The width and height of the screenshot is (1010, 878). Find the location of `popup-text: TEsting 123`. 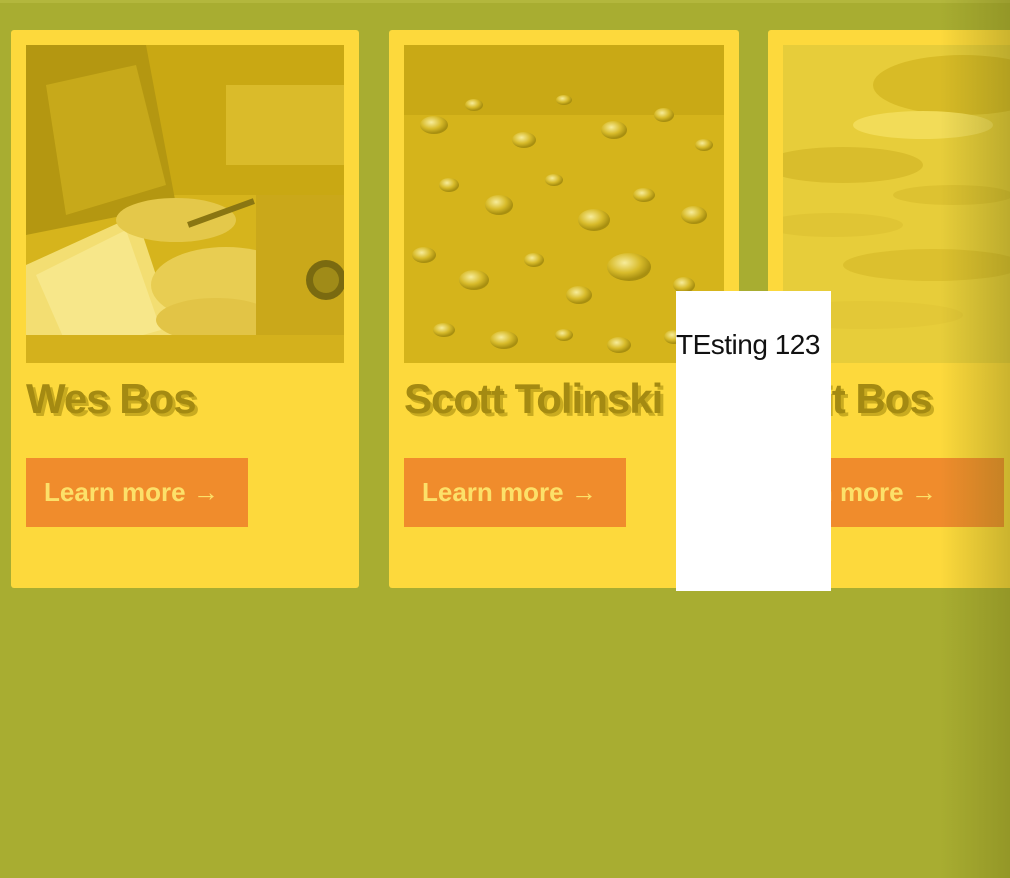

popup-text: TEsting 123 is located at coordinates (748, 344).